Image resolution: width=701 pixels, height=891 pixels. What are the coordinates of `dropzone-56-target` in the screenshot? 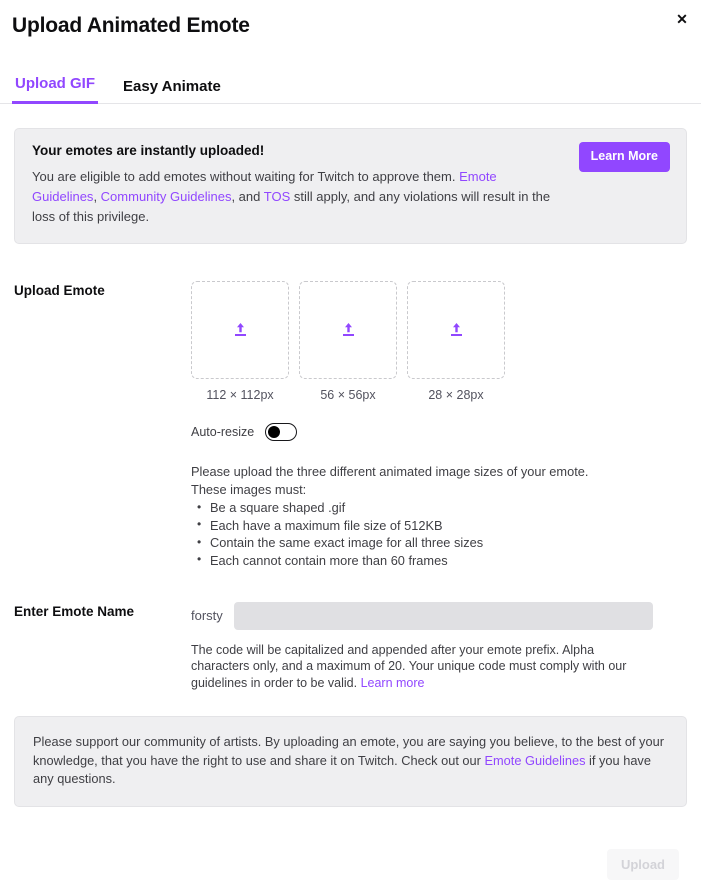 It's located at (348, 330).